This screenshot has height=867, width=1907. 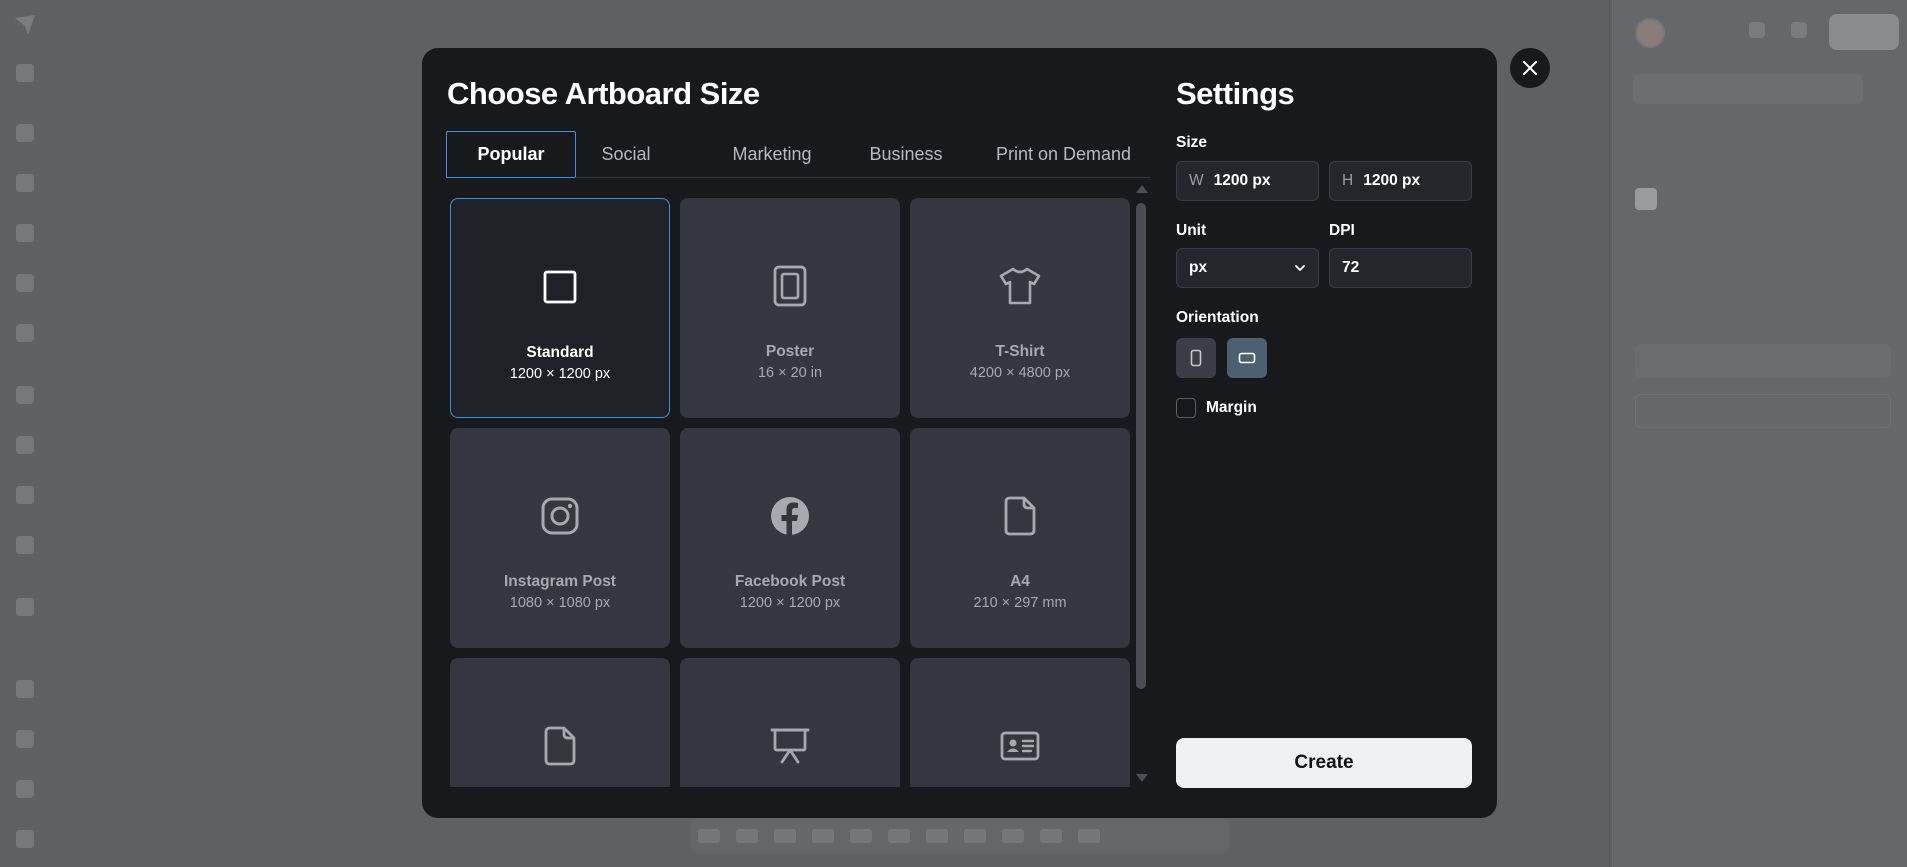 I want to click on unit-select: px, so click(x=1247, y=268).